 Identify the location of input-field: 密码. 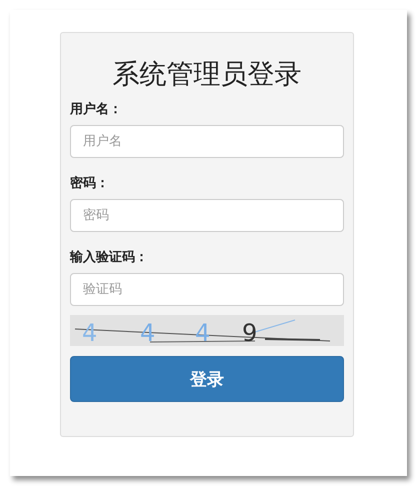
(207, 215).